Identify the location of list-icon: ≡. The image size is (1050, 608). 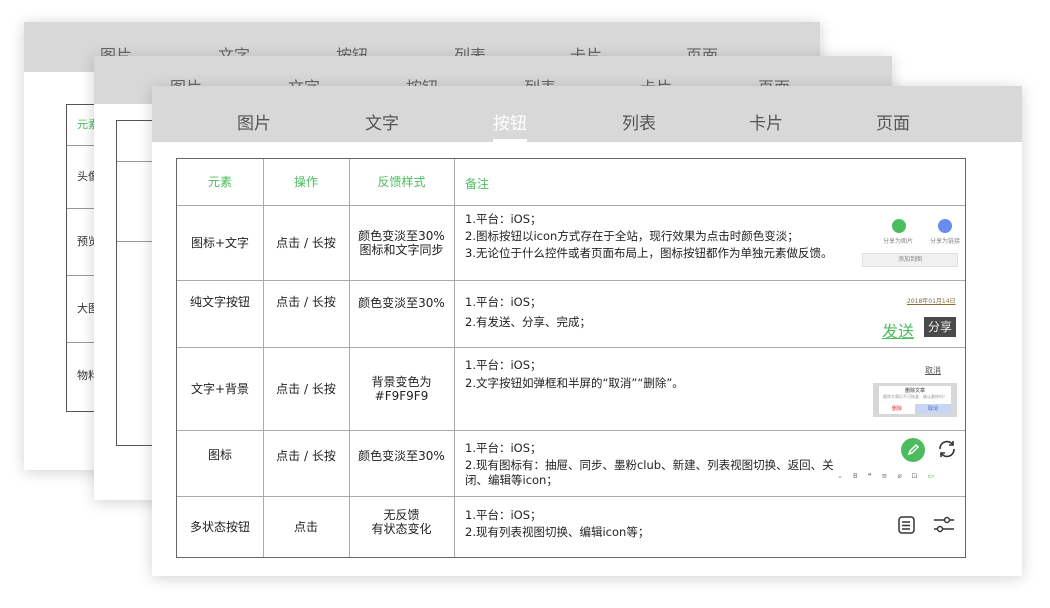
(884, 476).